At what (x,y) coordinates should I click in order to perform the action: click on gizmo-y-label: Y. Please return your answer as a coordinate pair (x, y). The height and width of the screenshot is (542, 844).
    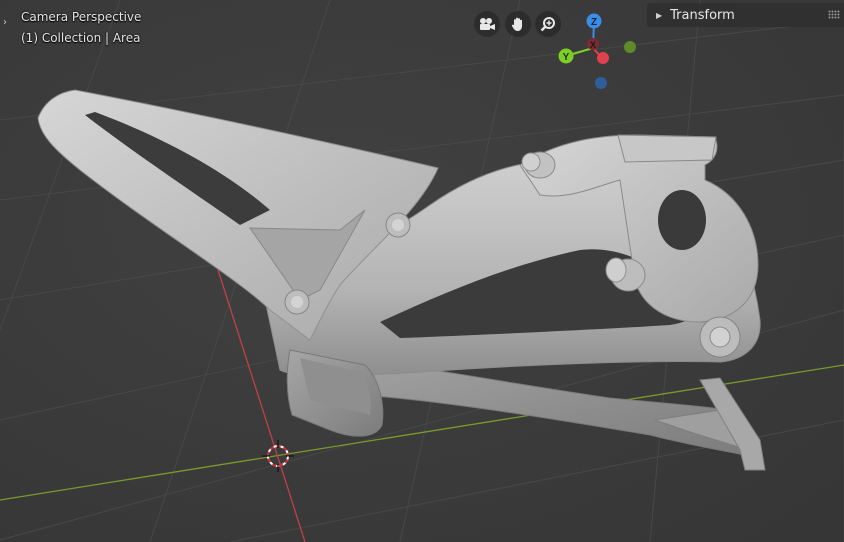
    Looking at the image, I should click on (566, 57).